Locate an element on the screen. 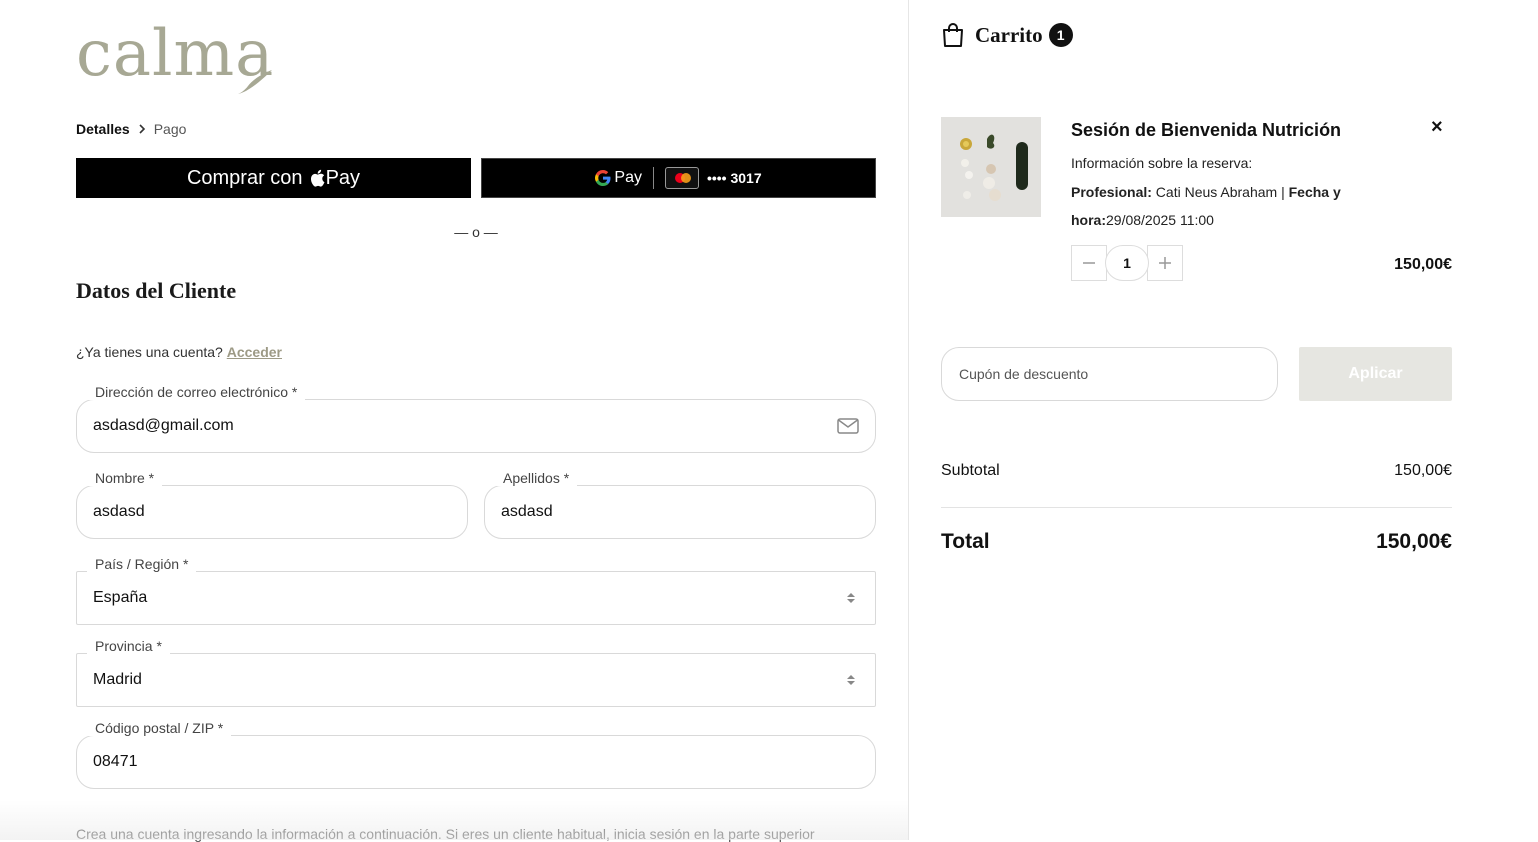  cart-count-badge: 1 is located at coordinates (1060, 35).